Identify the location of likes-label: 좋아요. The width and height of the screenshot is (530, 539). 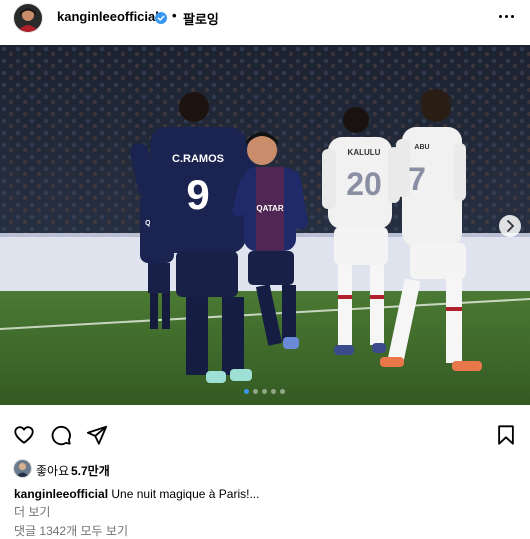
(53, 471).